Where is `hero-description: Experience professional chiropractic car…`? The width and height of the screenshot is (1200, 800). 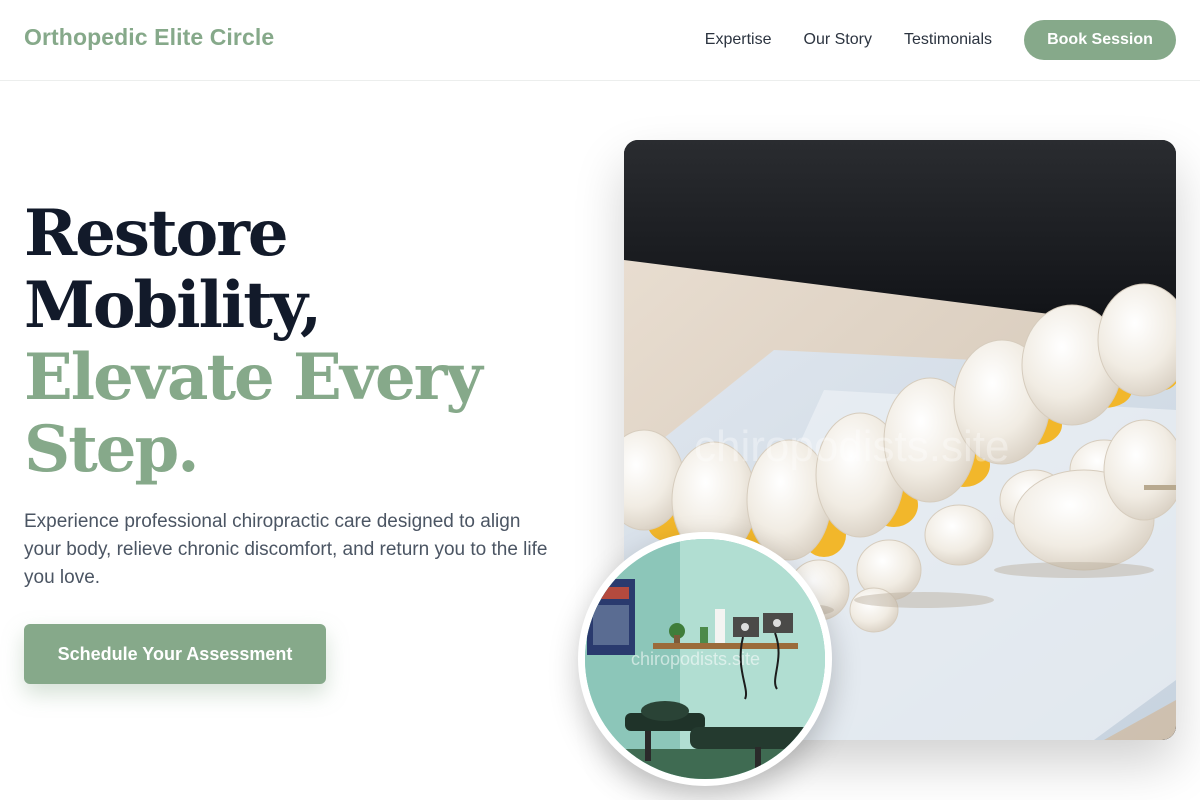
hero-description: Experience professional chiropractic car… is located at coordinates (286, 549).